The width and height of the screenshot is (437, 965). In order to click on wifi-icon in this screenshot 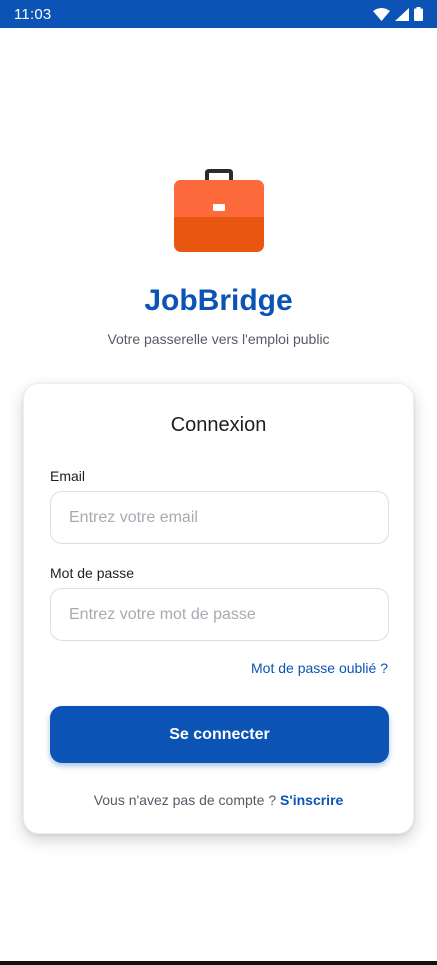, I will do `click(381, 14)`.